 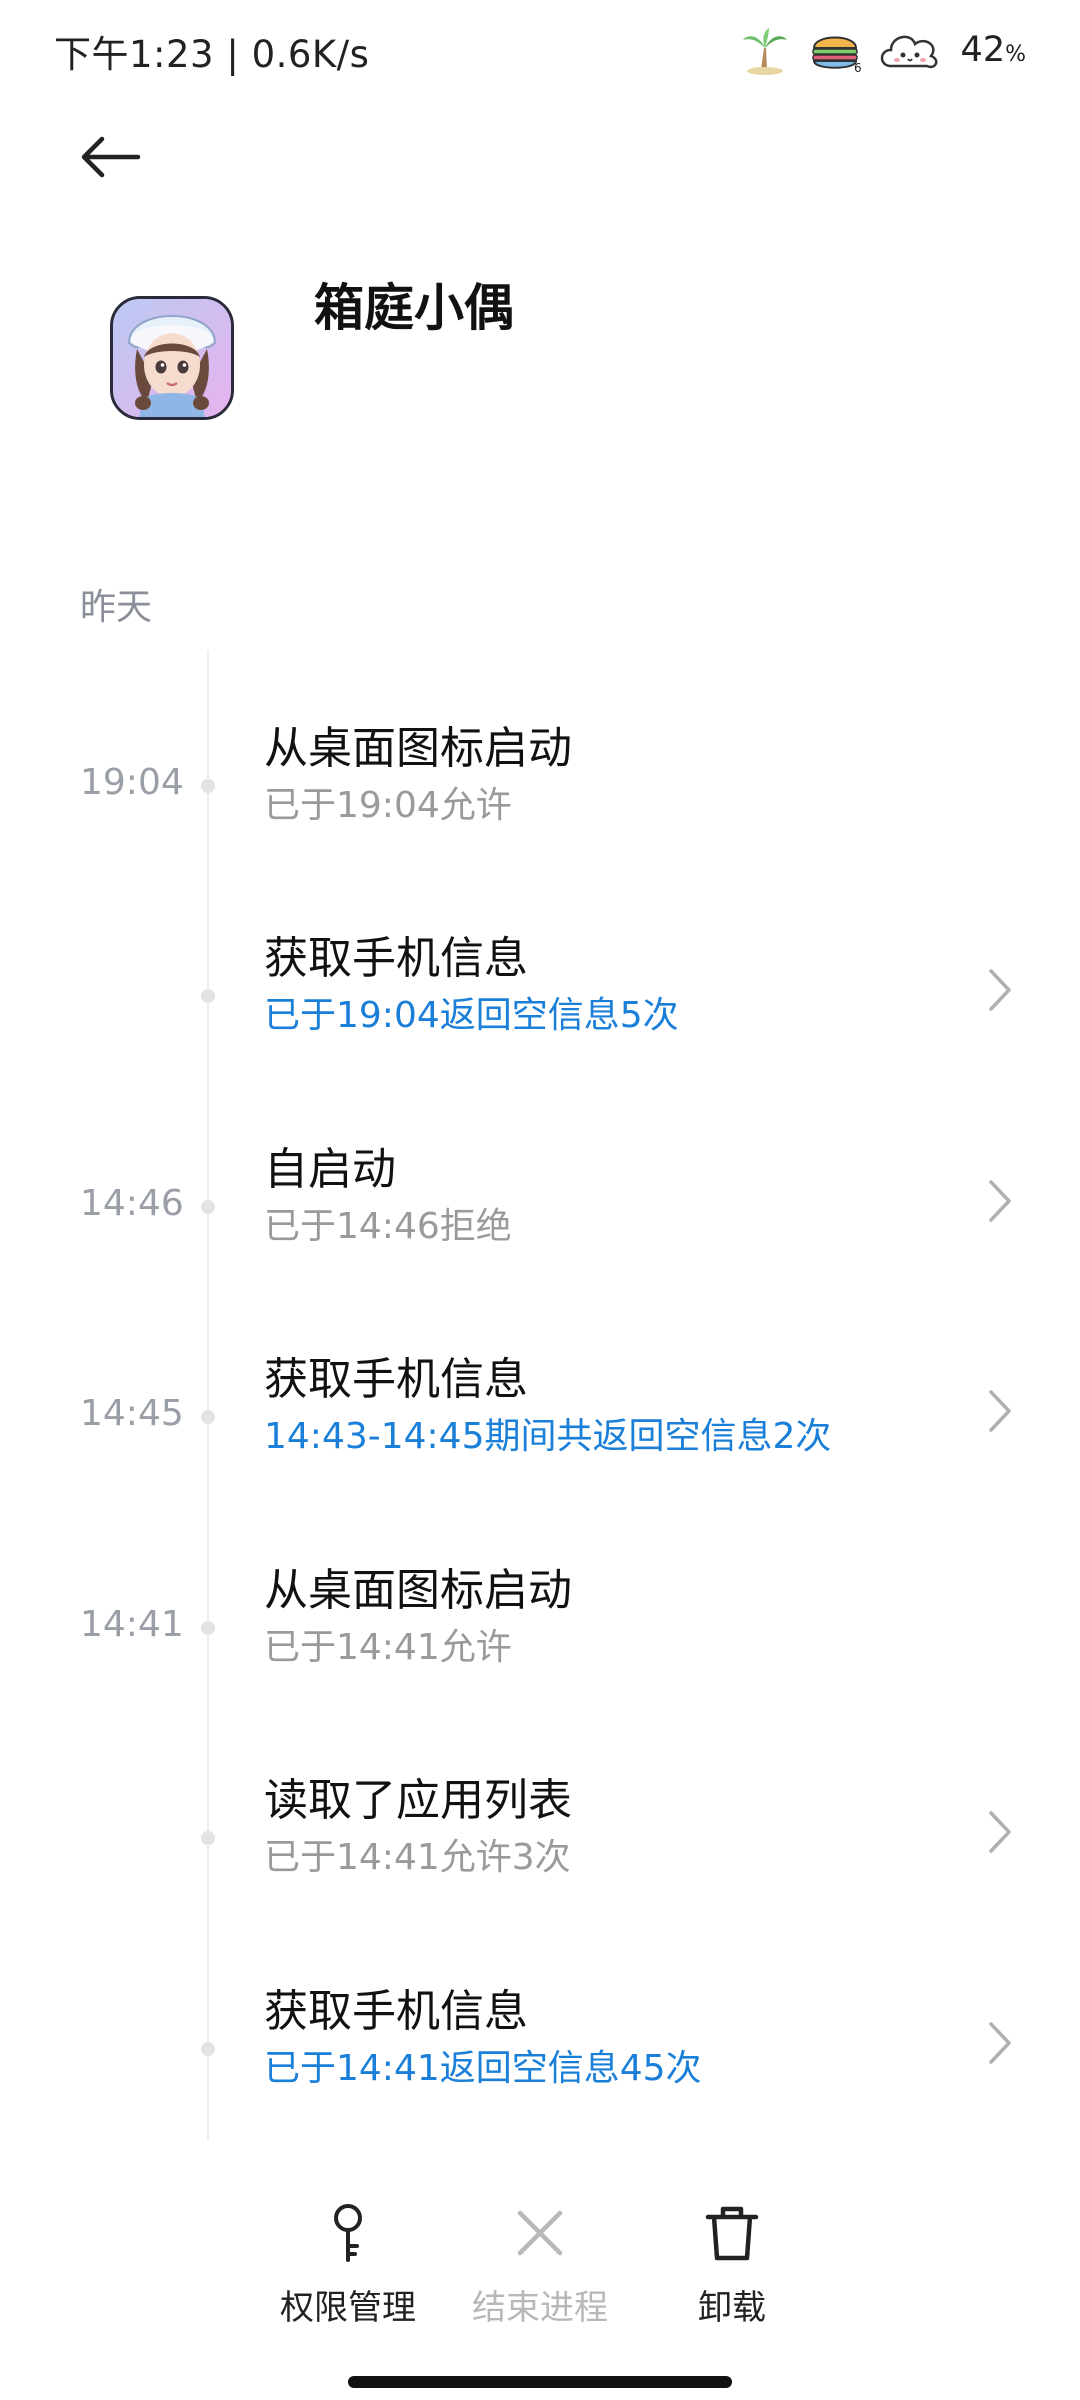 I want to click on entry-subtitle: 已于14:41返回空信息45次, so click(x=483, y=2068).